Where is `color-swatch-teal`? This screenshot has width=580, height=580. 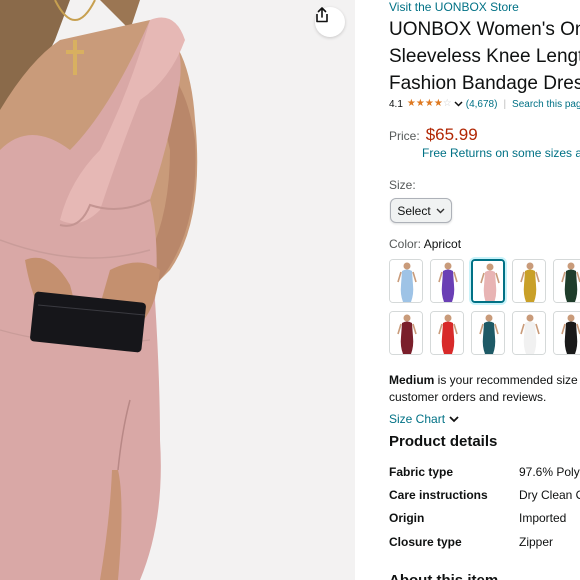
color-swatch-teal is located at coordinates (488, 333).